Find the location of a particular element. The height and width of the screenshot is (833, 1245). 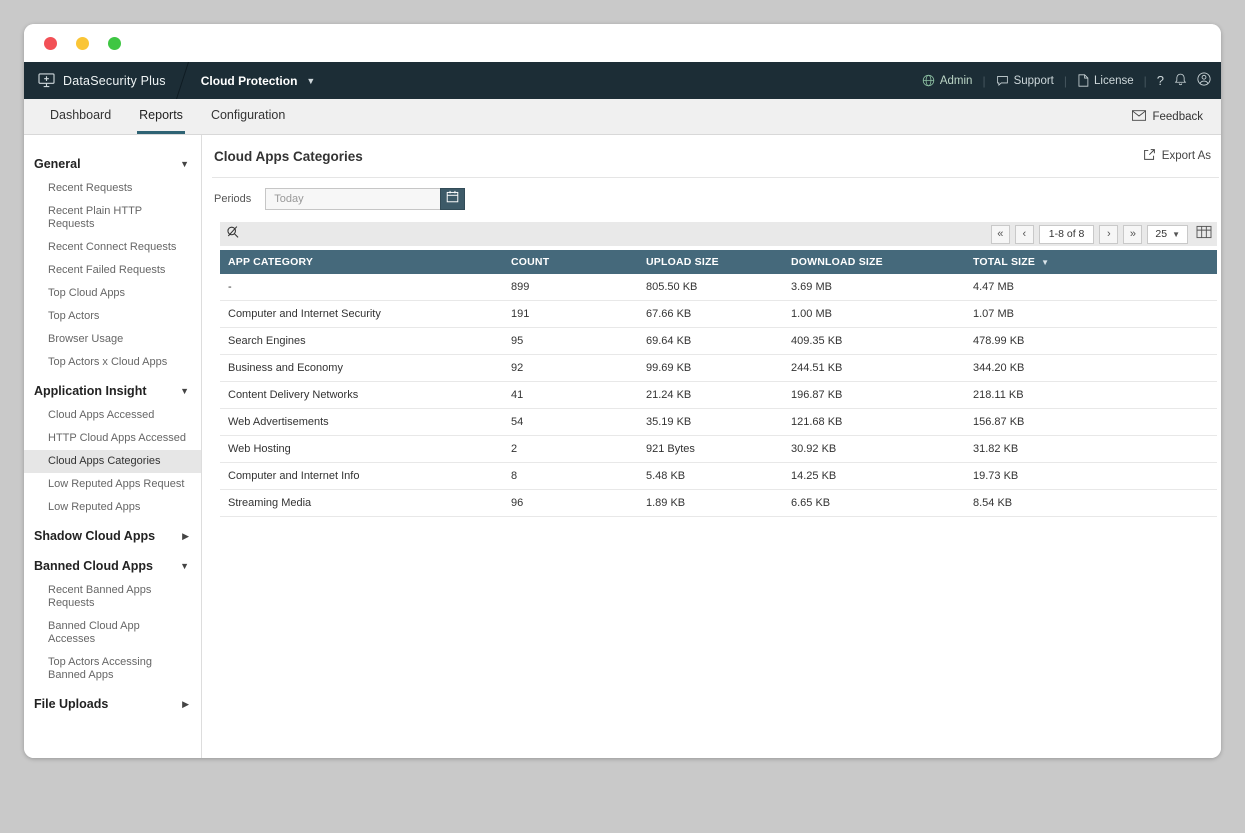

account-button is located at coordinates (1204, 80).